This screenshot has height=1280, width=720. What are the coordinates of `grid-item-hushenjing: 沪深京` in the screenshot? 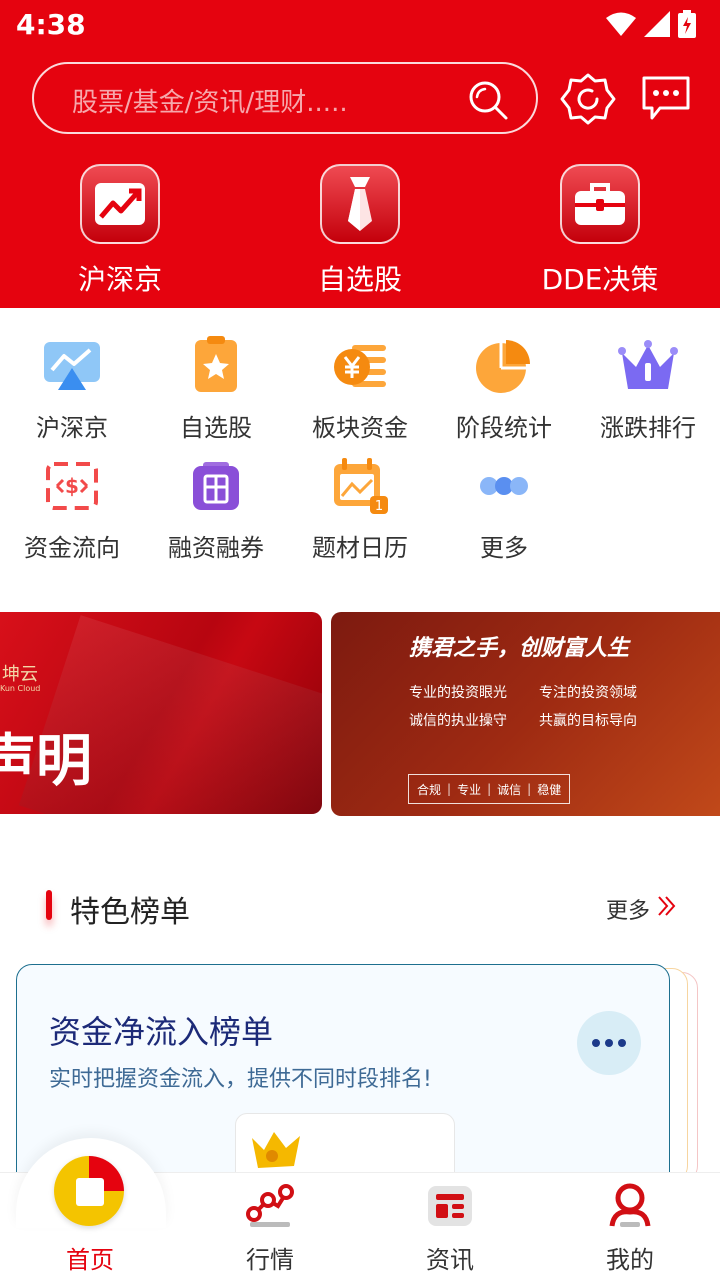 It's located at (72, 389).